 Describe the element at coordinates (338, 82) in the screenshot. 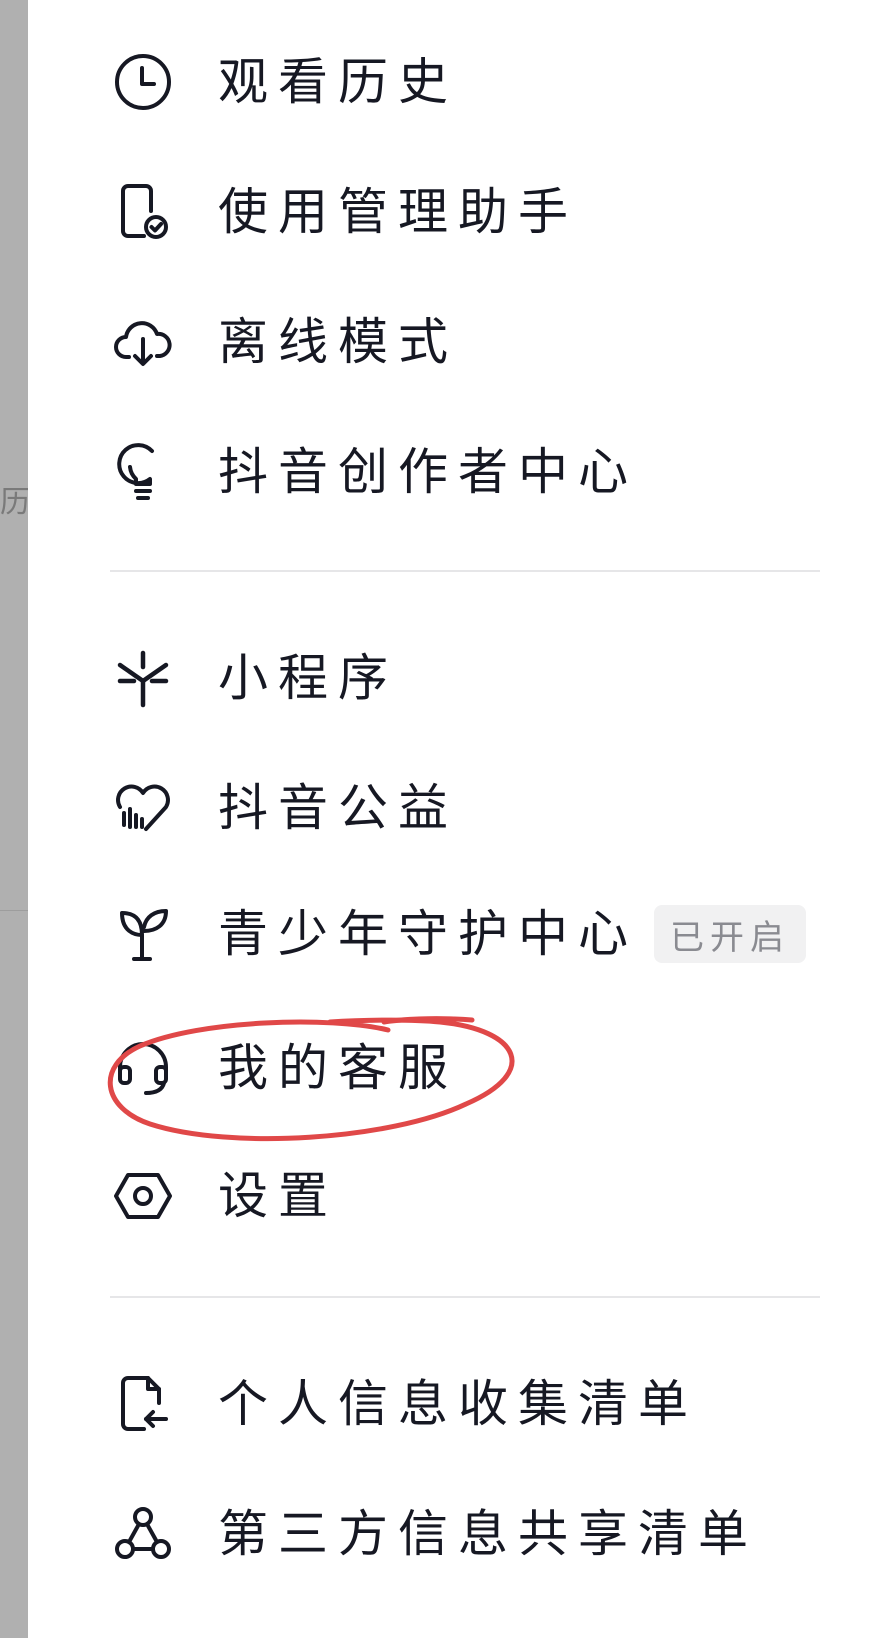

I see `menu-item-label: 观看历史` at that location.